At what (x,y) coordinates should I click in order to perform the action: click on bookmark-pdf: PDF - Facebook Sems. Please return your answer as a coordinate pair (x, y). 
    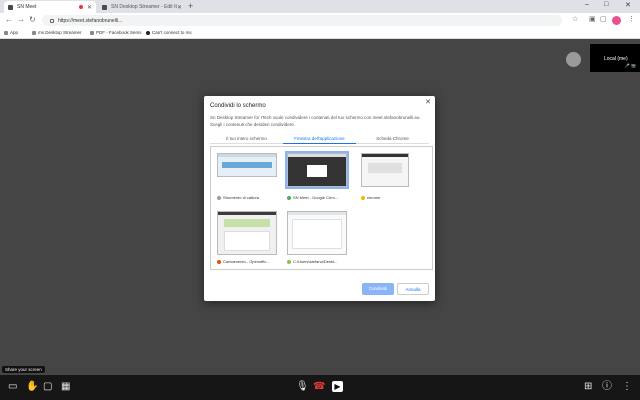
    Looking at the image, I should click on (116, 32).